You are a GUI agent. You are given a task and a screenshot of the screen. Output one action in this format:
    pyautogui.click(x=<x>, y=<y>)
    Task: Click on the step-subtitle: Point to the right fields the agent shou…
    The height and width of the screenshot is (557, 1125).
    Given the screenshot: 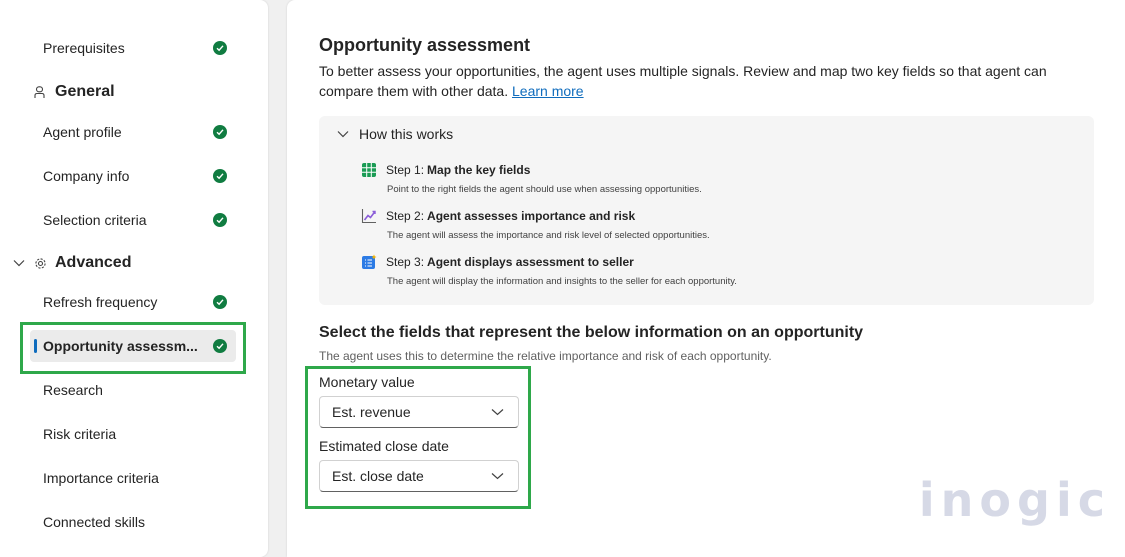 What is the action you would take?
    pyautogui.click(x=544, y=189)
    